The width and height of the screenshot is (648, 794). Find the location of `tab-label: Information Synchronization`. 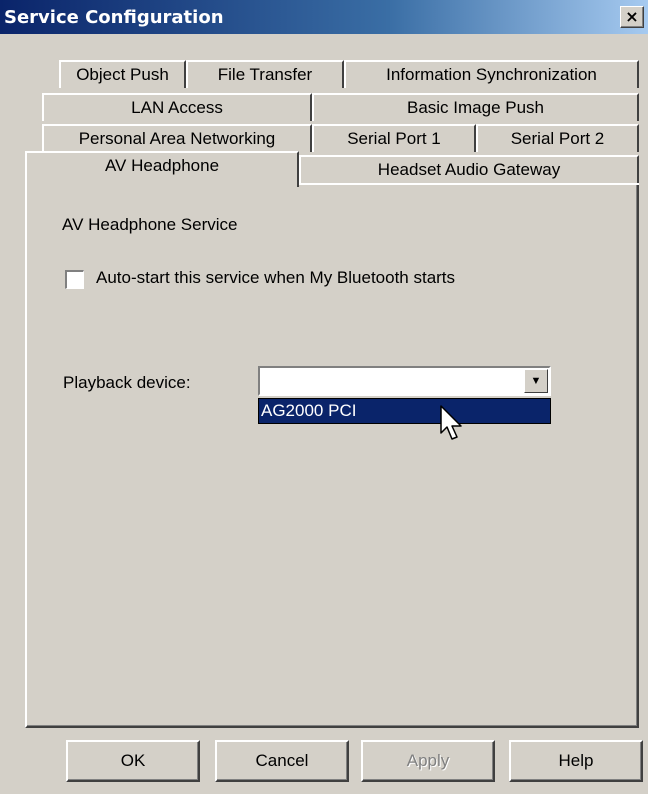

tab-label: Information Synchronization is located at coordinates (491, 74).